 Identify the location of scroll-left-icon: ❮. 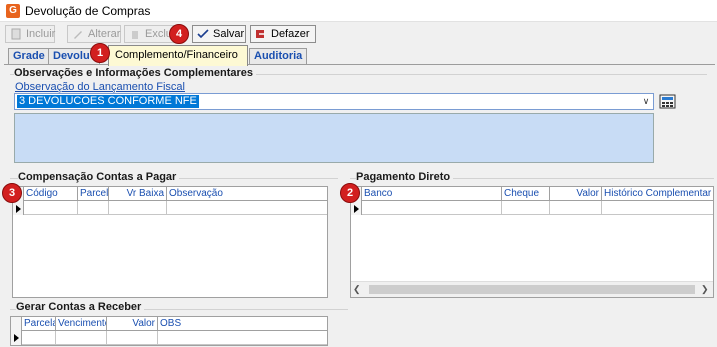
(357, 289).